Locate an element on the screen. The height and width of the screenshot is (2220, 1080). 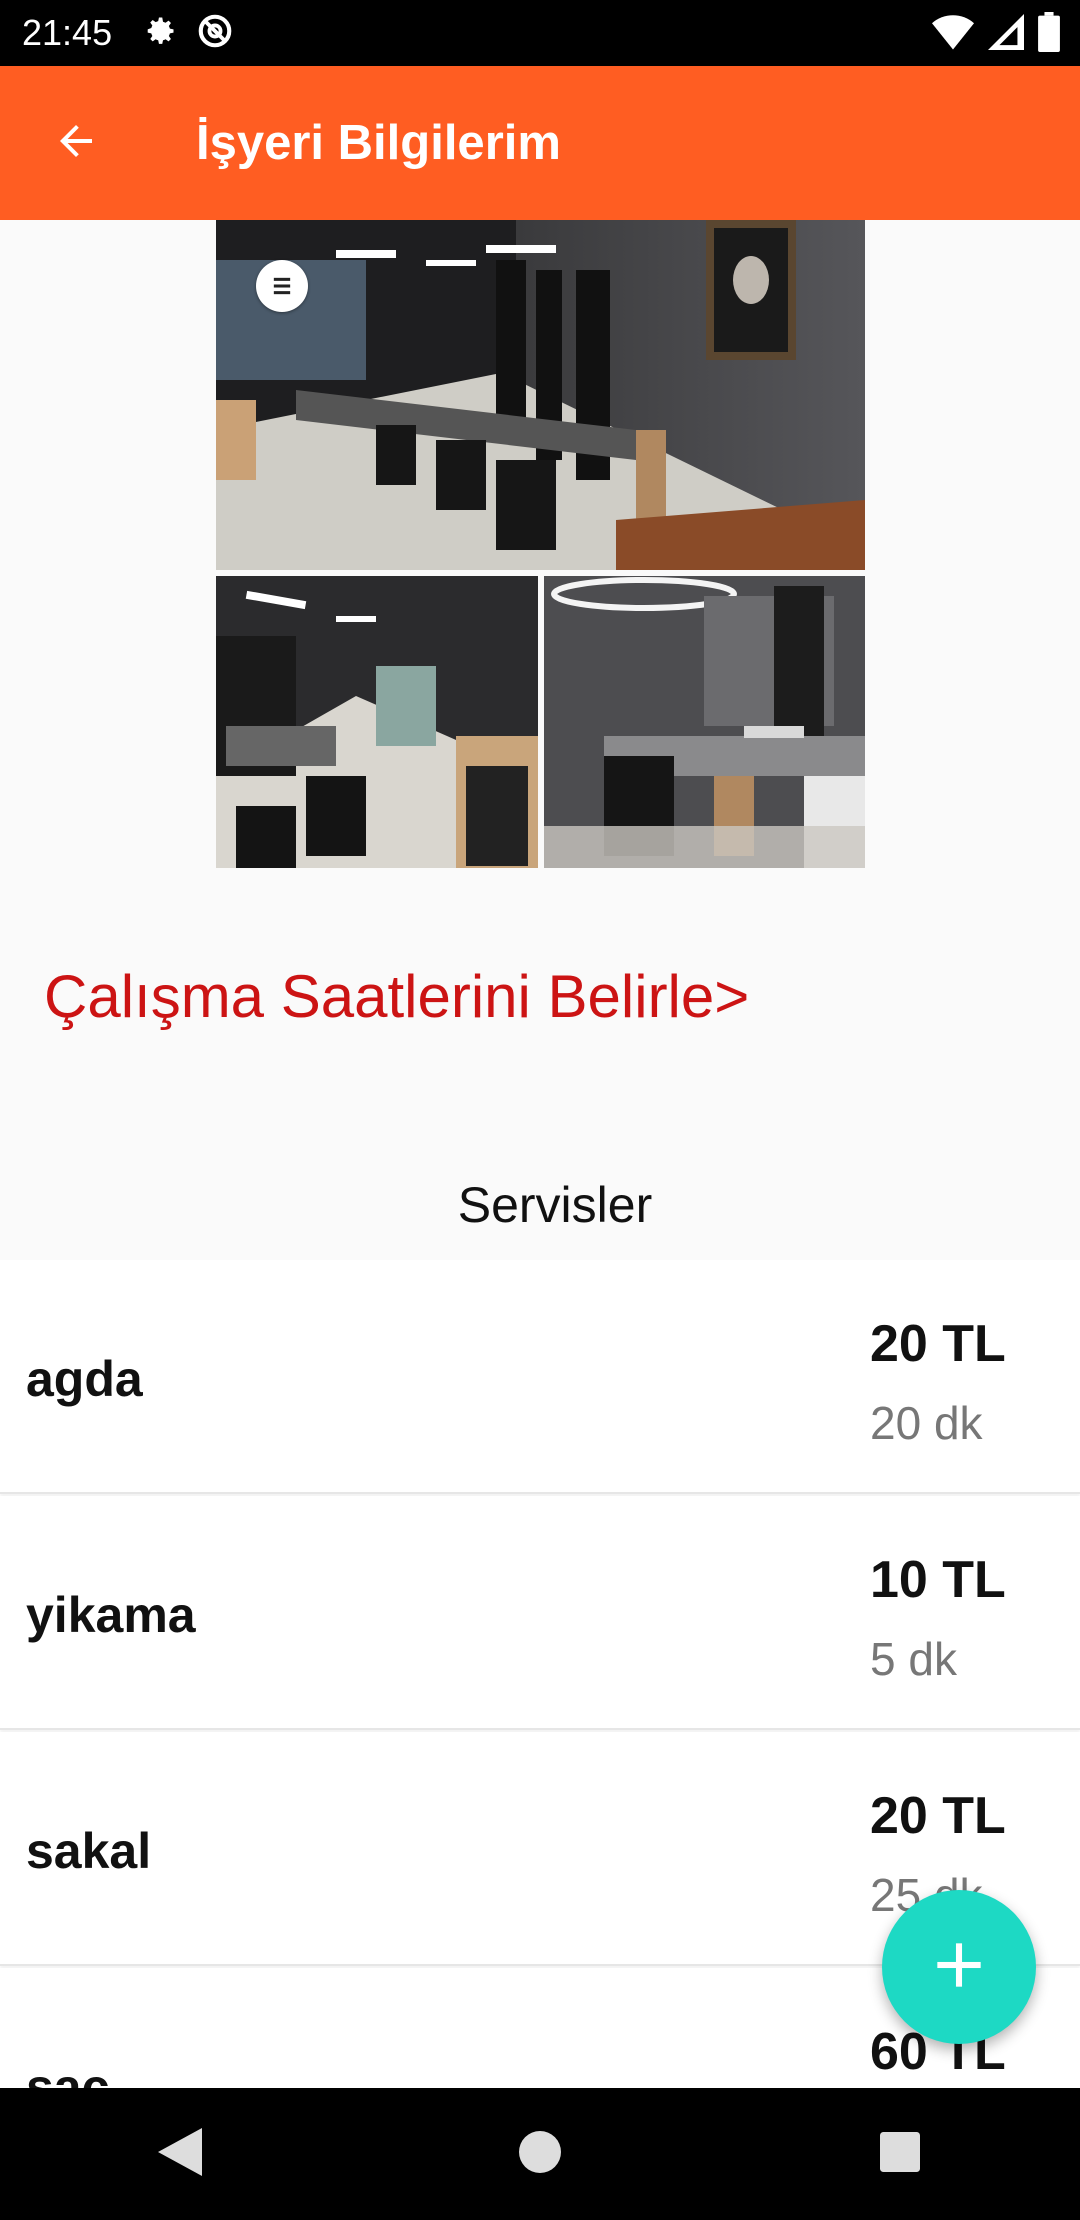
battery-icon is located at coordinates (1049, 34).